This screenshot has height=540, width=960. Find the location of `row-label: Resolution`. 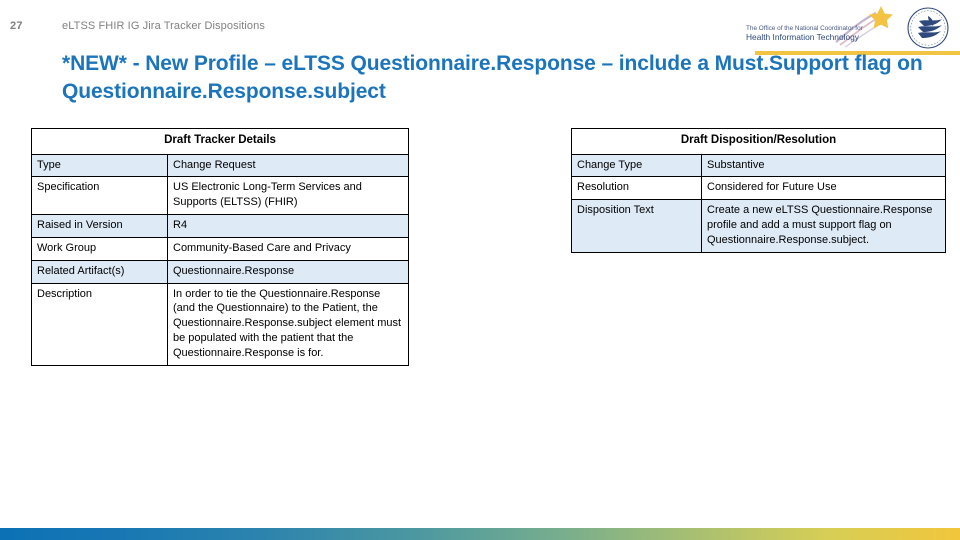

row-label: Resolution is located at coordinates (636, 188).